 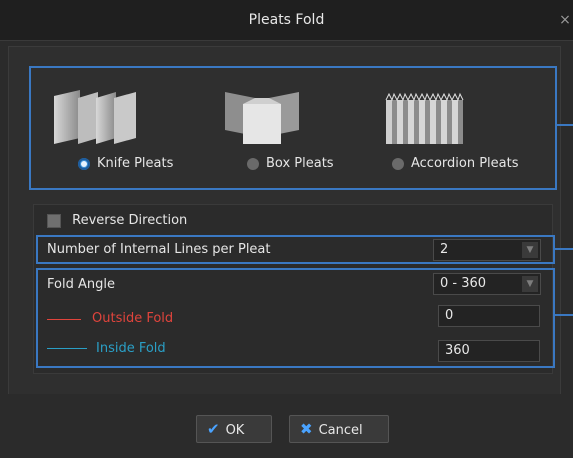 I want to click on internal-lines-dropdown: 2 ▼, so click(x=487, y=250).